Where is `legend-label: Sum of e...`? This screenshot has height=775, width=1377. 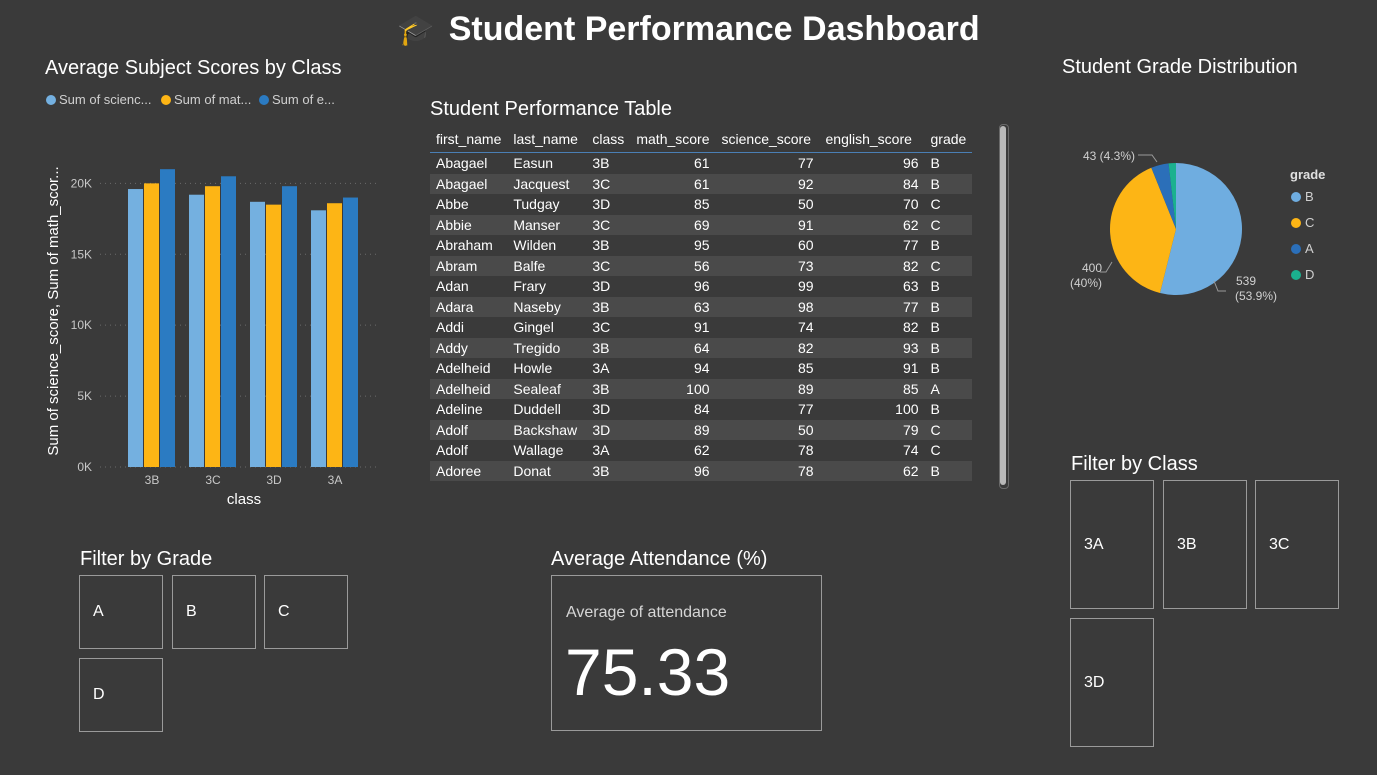
legend-label: Sum of e... is located at coordinates (303, 99).